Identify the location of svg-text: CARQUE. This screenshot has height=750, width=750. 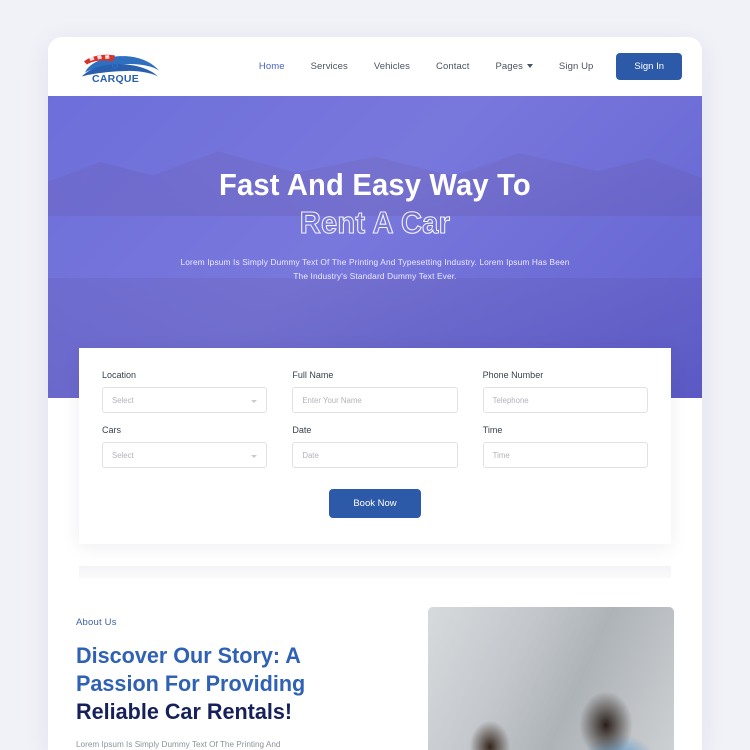
(115, 78).